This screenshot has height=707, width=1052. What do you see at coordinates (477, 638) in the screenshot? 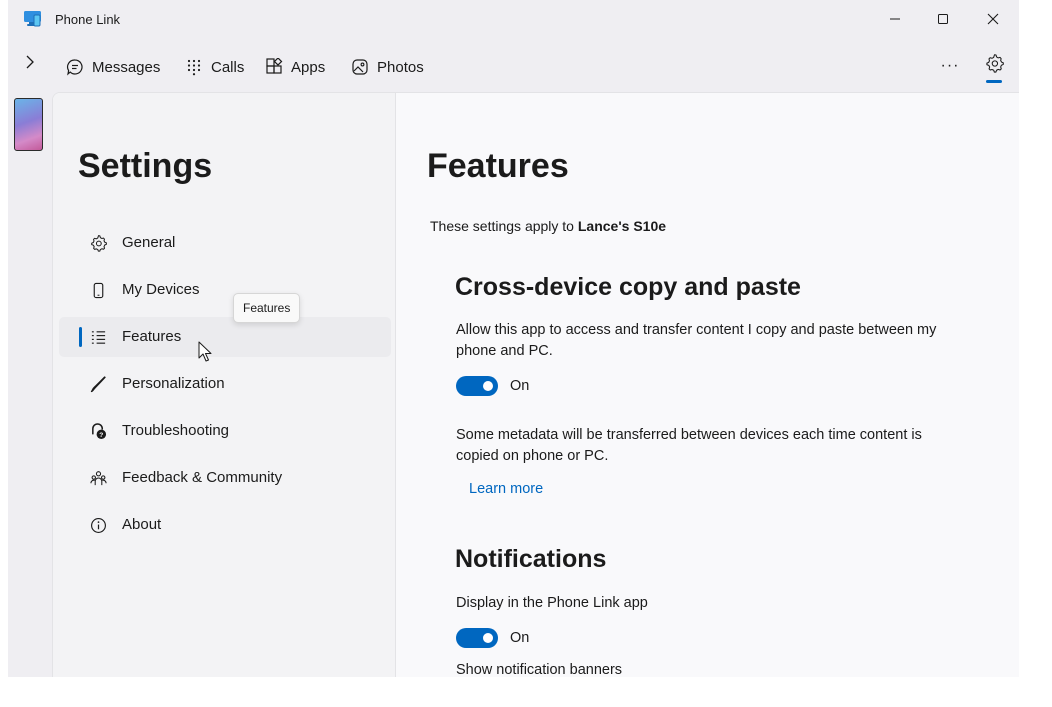
I see `notifications-toggle` at bounding box center [477, 638].